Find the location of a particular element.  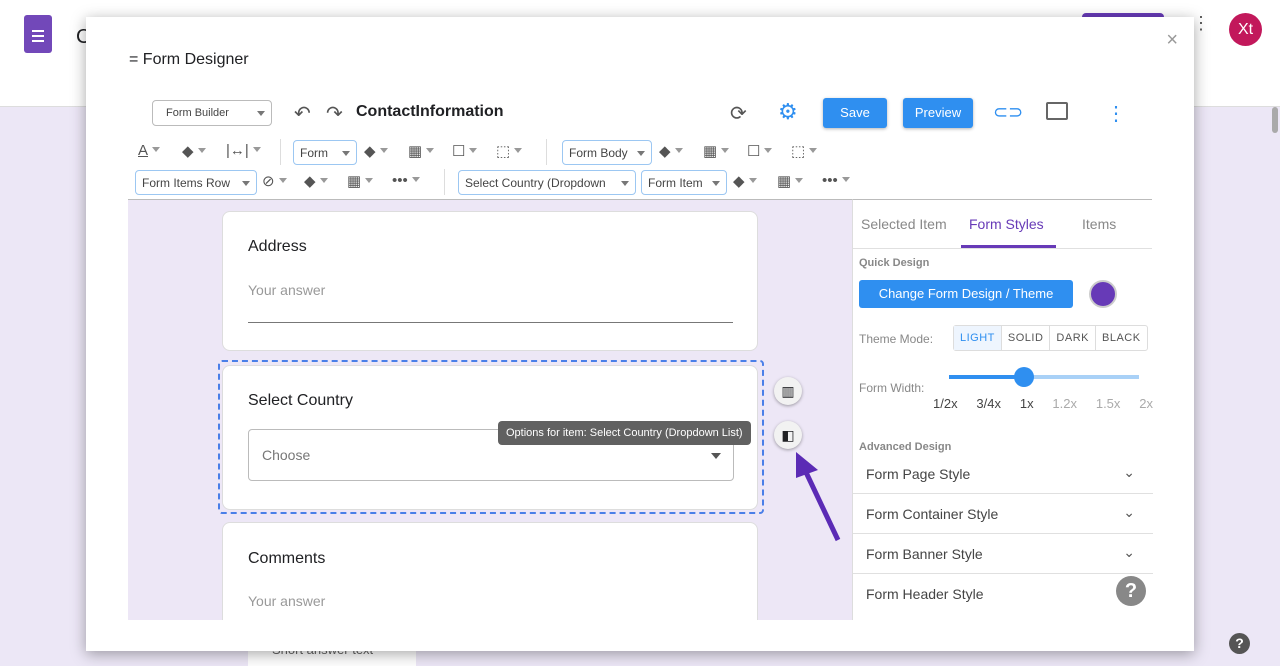

tab-items: Items is located at coordinates (1099, 224).